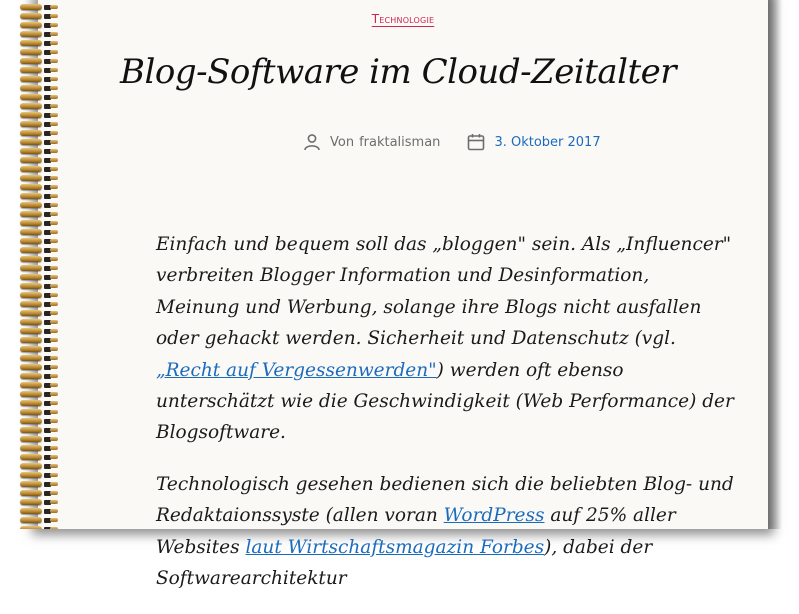 This screenshot has width=799, height=614. Describe the element at coordinates (394, 547) in the screenshot. I see `forbes-link: laut Wirtschaftsmagazin Forbes` at that location.